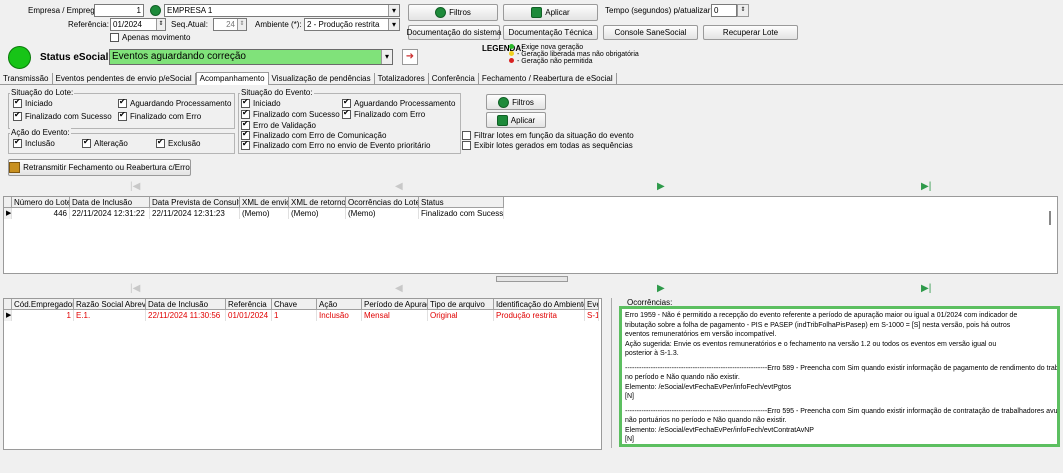 This screenshot has height=473, width=1063. Describe the element at coordinates (532, 279) in the screenshot. I see `splitter-handle` at that location.